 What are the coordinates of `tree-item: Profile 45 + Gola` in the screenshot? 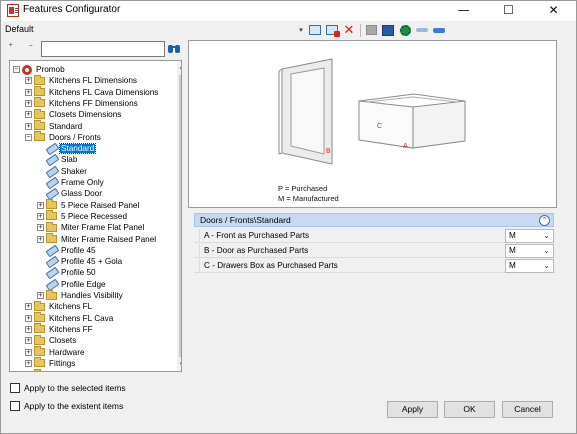 It's located at (84, 261).